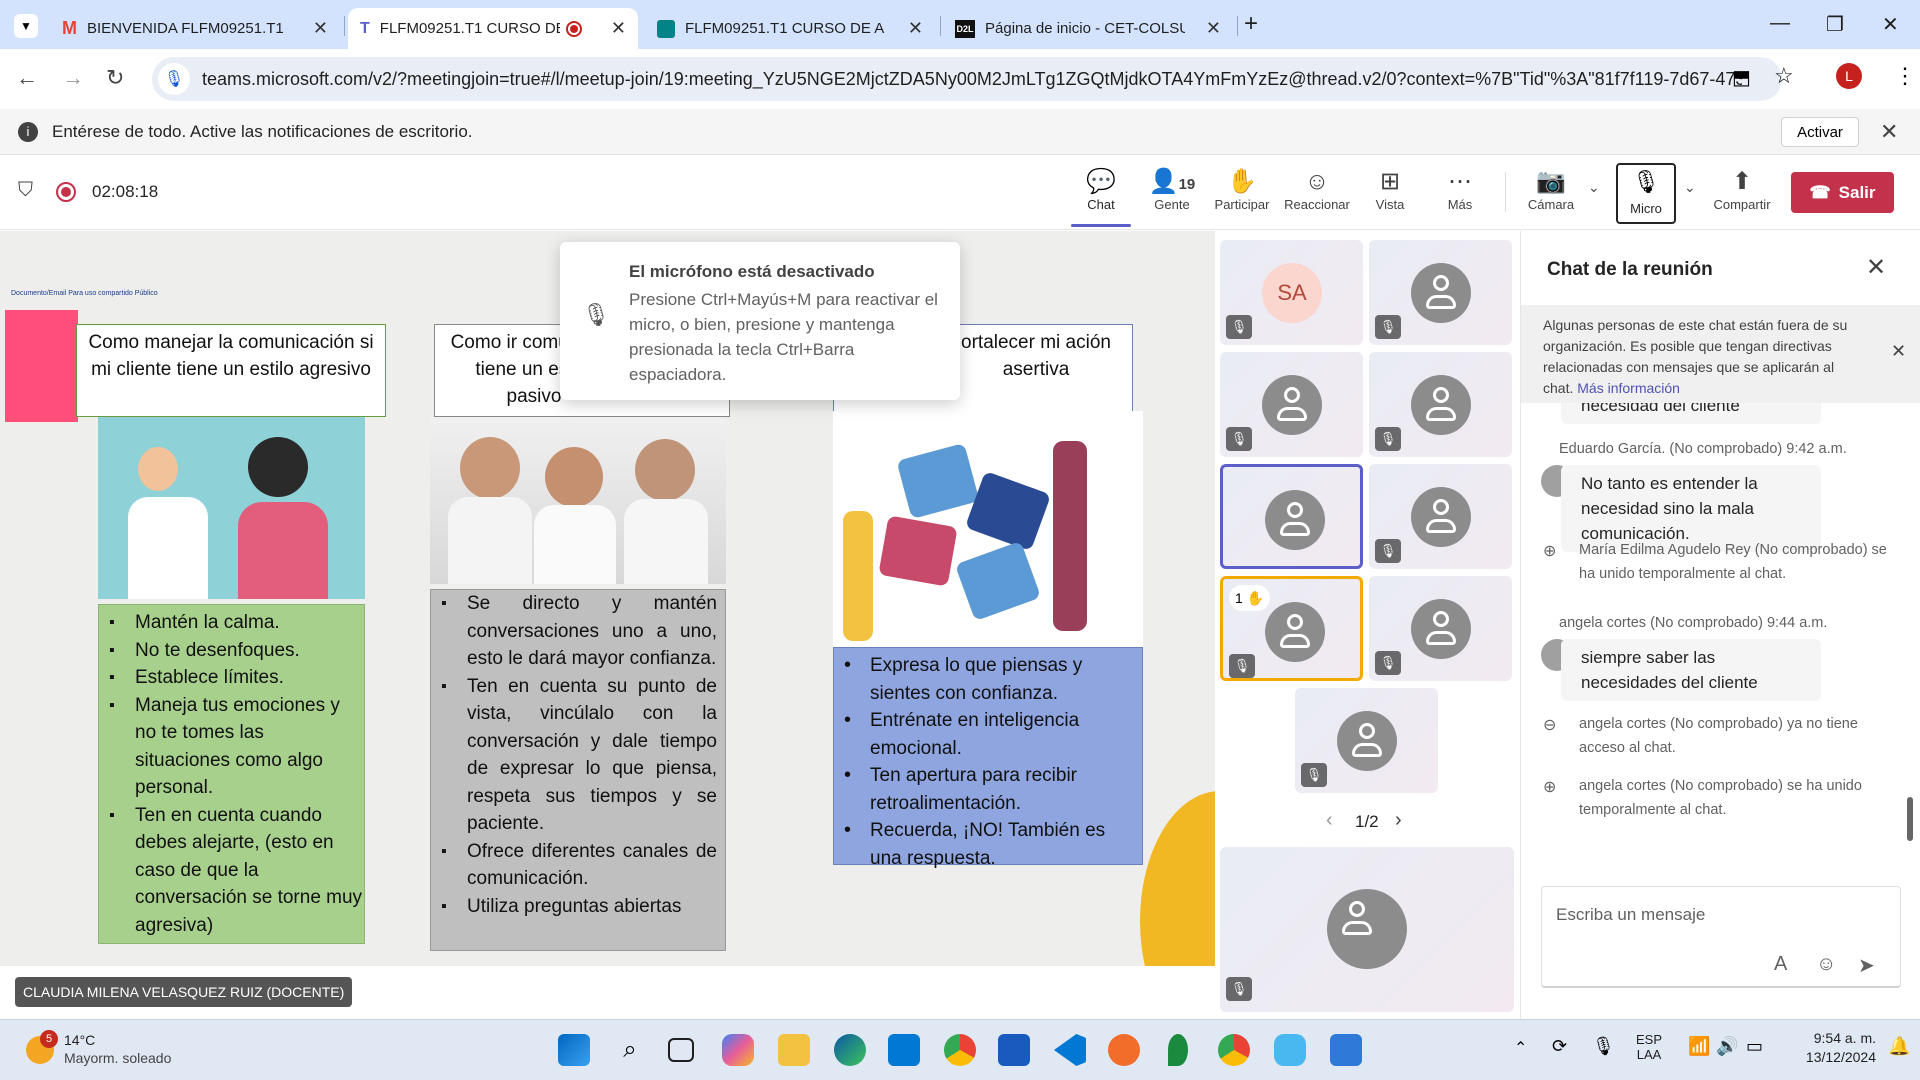 The height and width of the screenshot is (1080, 1920). Describe the element at coordinates (988, 844) in the screenshot. I see `list-item: Recuerda, ¡NO! También es una respuesta.` at that location.